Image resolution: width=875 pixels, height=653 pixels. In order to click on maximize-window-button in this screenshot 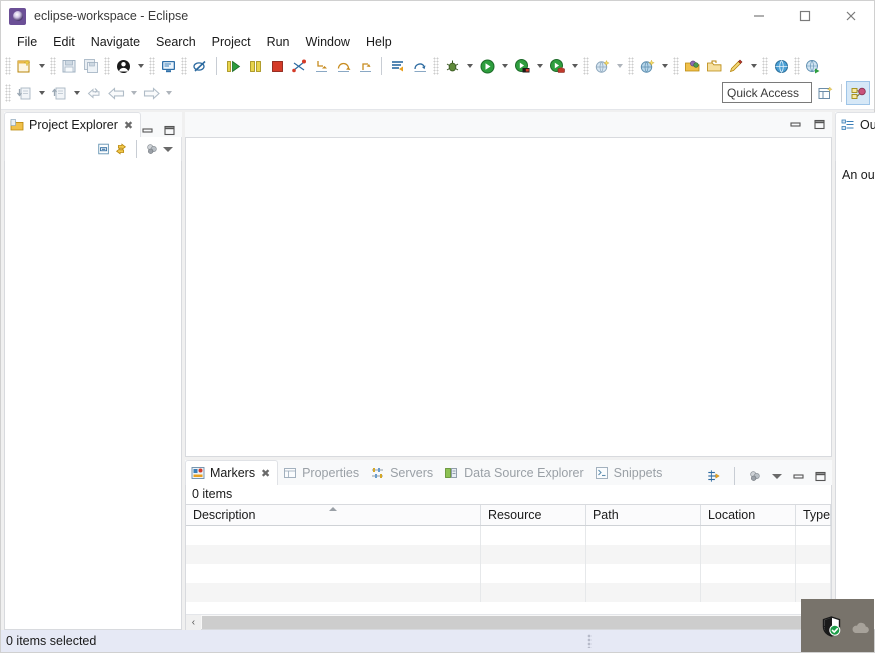, I will do `click(805, 16)`.